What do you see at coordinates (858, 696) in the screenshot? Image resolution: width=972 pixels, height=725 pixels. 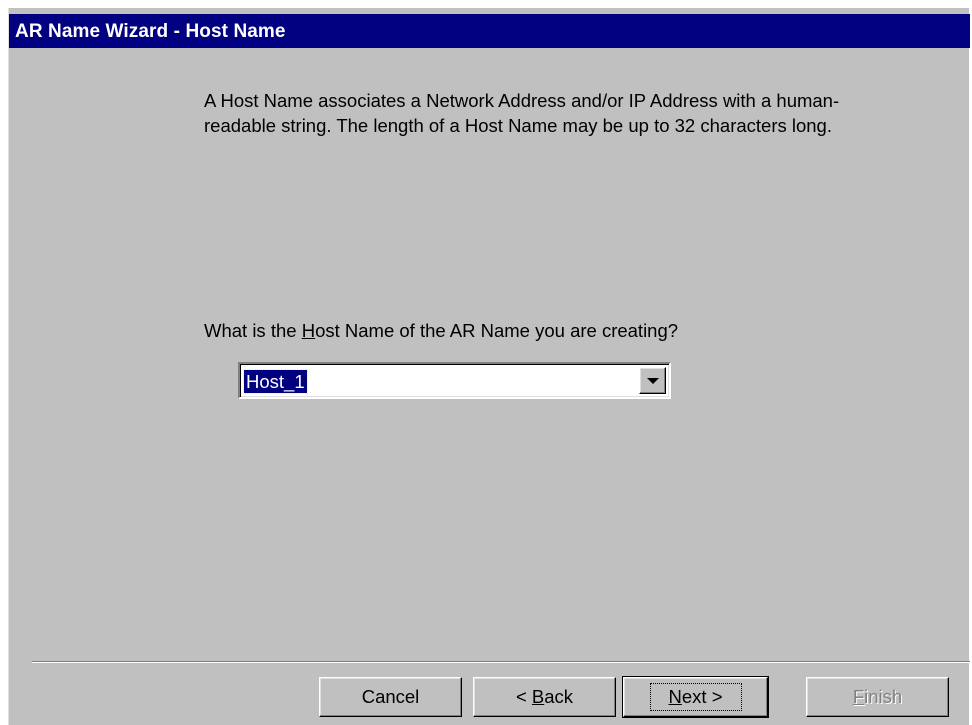 I see `finish-hotkey: F` at bounding box center [858, 696].